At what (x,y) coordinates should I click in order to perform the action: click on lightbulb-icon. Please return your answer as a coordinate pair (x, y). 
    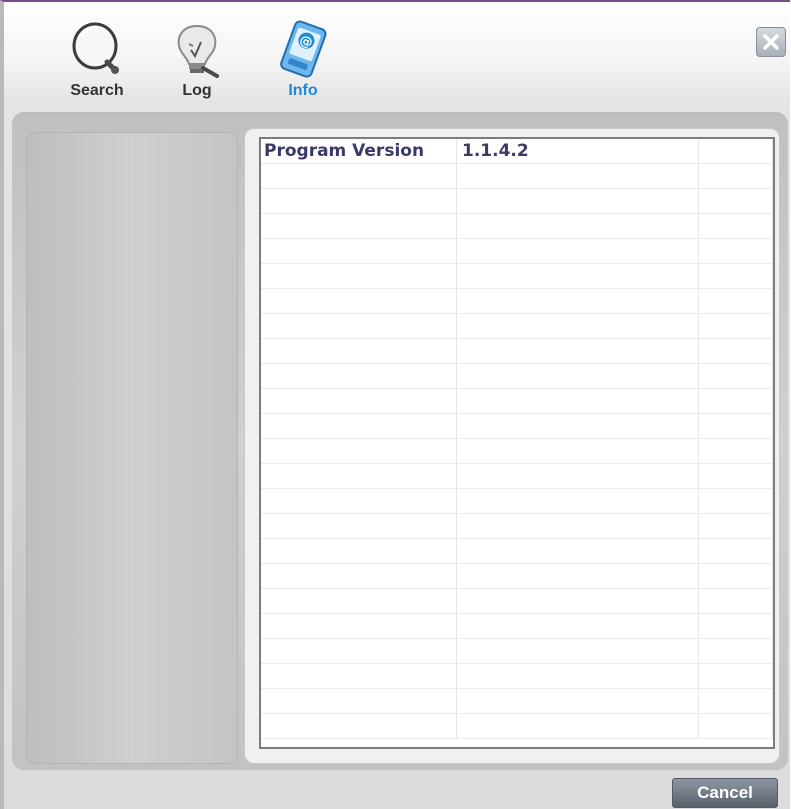
    Looking at the image, I should click on (198, 51).